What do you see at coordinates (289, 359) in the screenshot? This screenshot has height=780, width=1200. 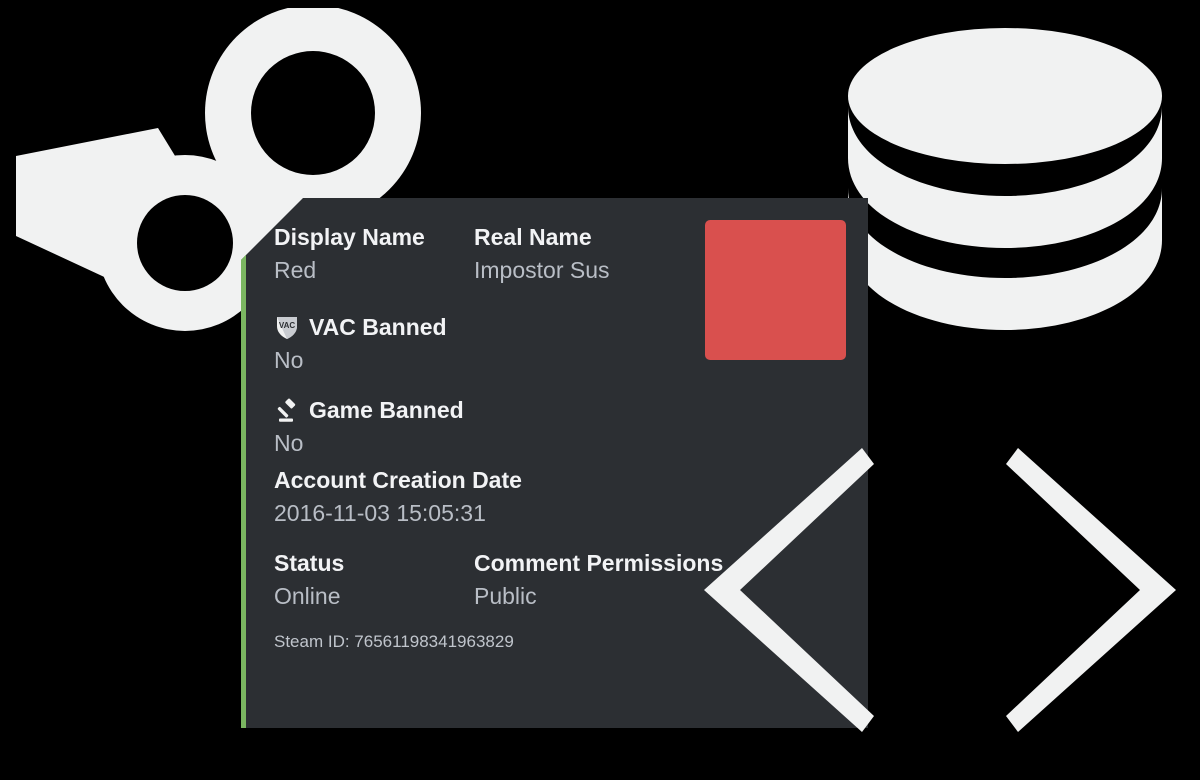 I see `vac-banned-value: No` at bounding box center [289, 359].